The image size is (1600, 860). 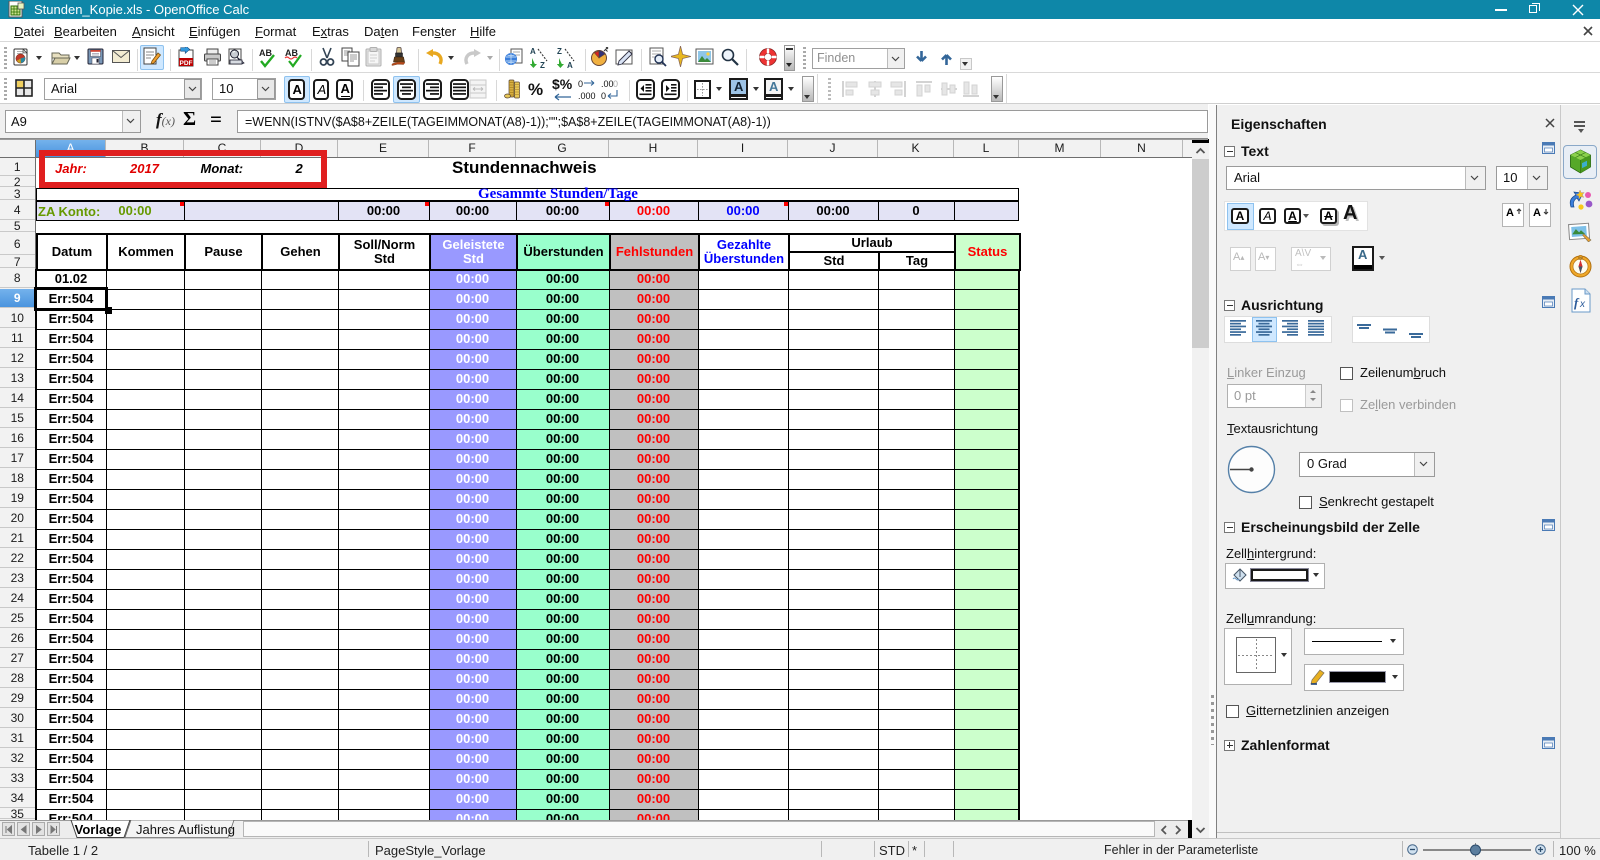 I want to click on svg-text: .000, so click(x=587, y=96).